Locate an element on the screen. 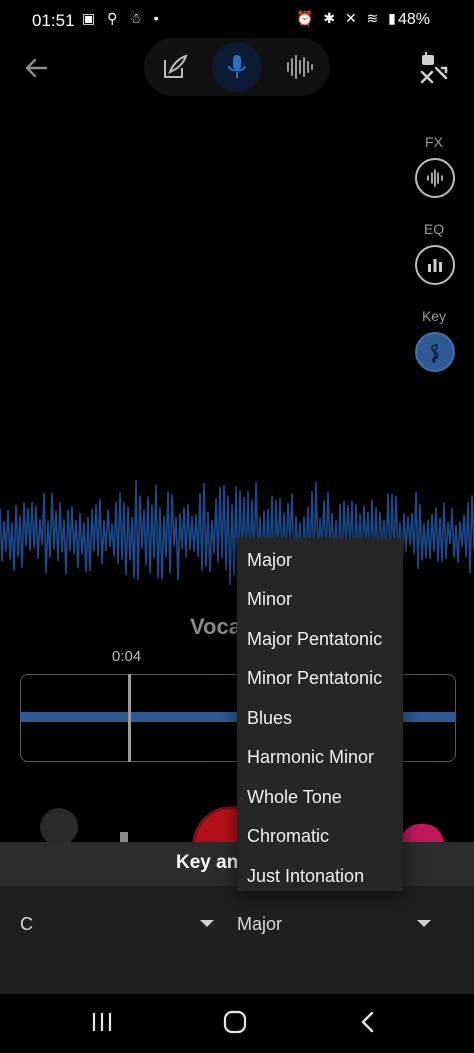 The width and height of the screenshot is (474, 1053). back-button is located at coordinates (36, 68).